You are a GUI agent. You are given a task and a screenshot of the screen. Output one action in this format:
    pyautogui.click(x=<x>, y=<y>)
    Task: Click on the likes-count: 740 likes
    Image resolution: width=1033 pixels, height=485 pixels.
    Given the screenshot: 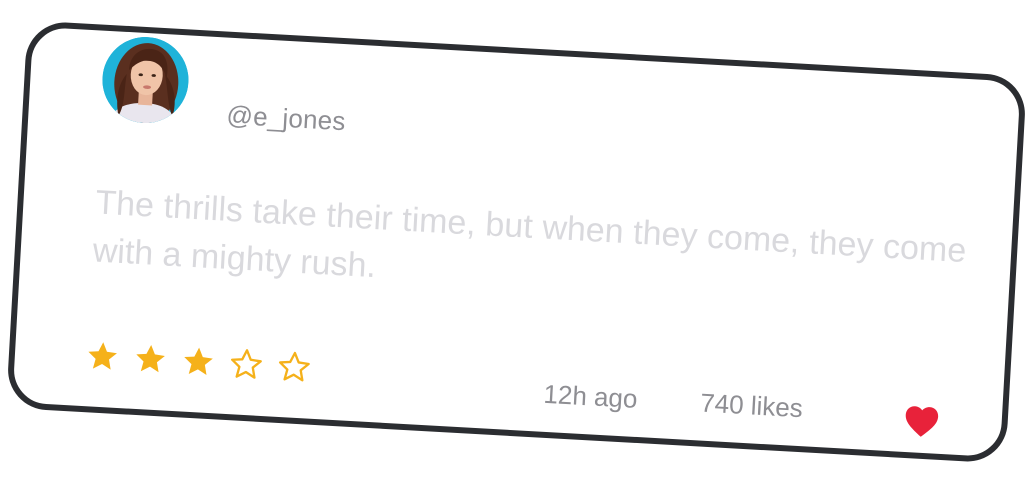 What is the action you would take?
    pyautogui.click(x=751, y=405)
    